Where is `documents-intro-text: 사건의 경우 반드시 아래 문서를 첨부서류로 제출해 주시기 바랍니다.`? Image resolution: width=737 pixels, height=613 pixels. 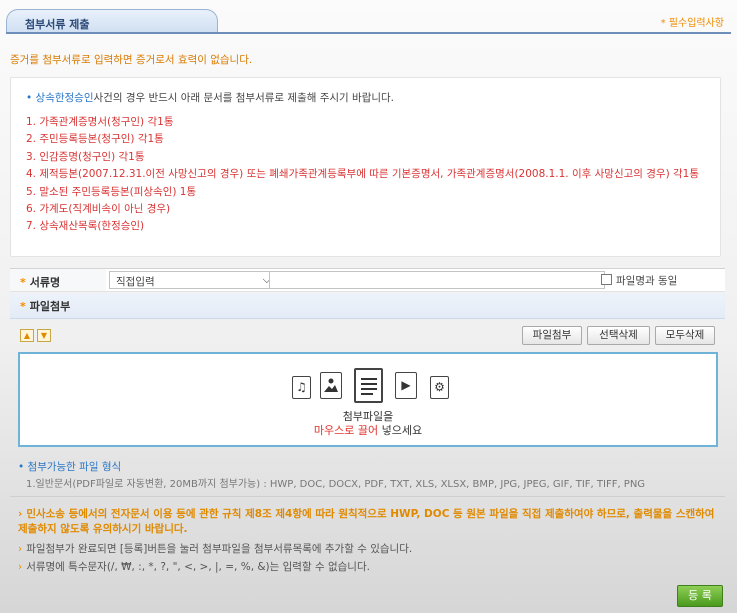 documents-intro-text: 사건의 경우 반드시 아래 문서를 첨부서류로 제출해 주시기 바랍니다. is located at coordinates (244, 98).